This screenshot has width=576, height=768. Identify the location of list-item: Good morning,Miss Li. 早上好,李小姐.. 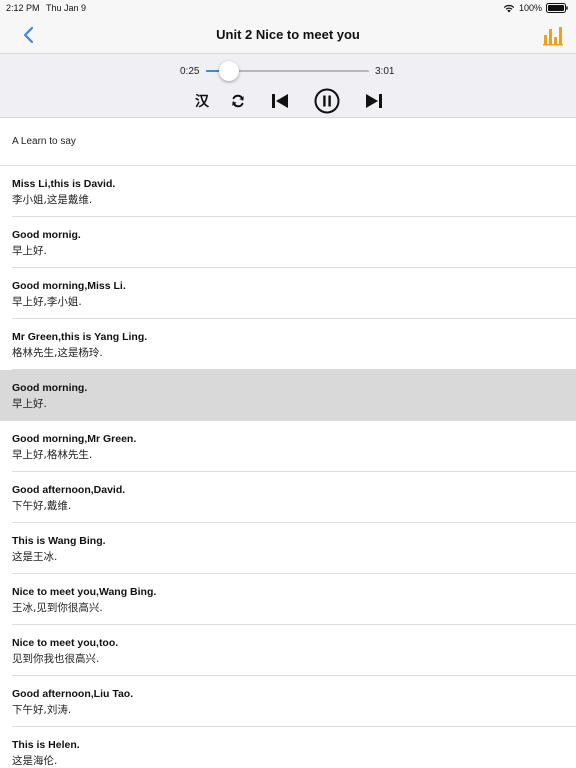
(288, 293).